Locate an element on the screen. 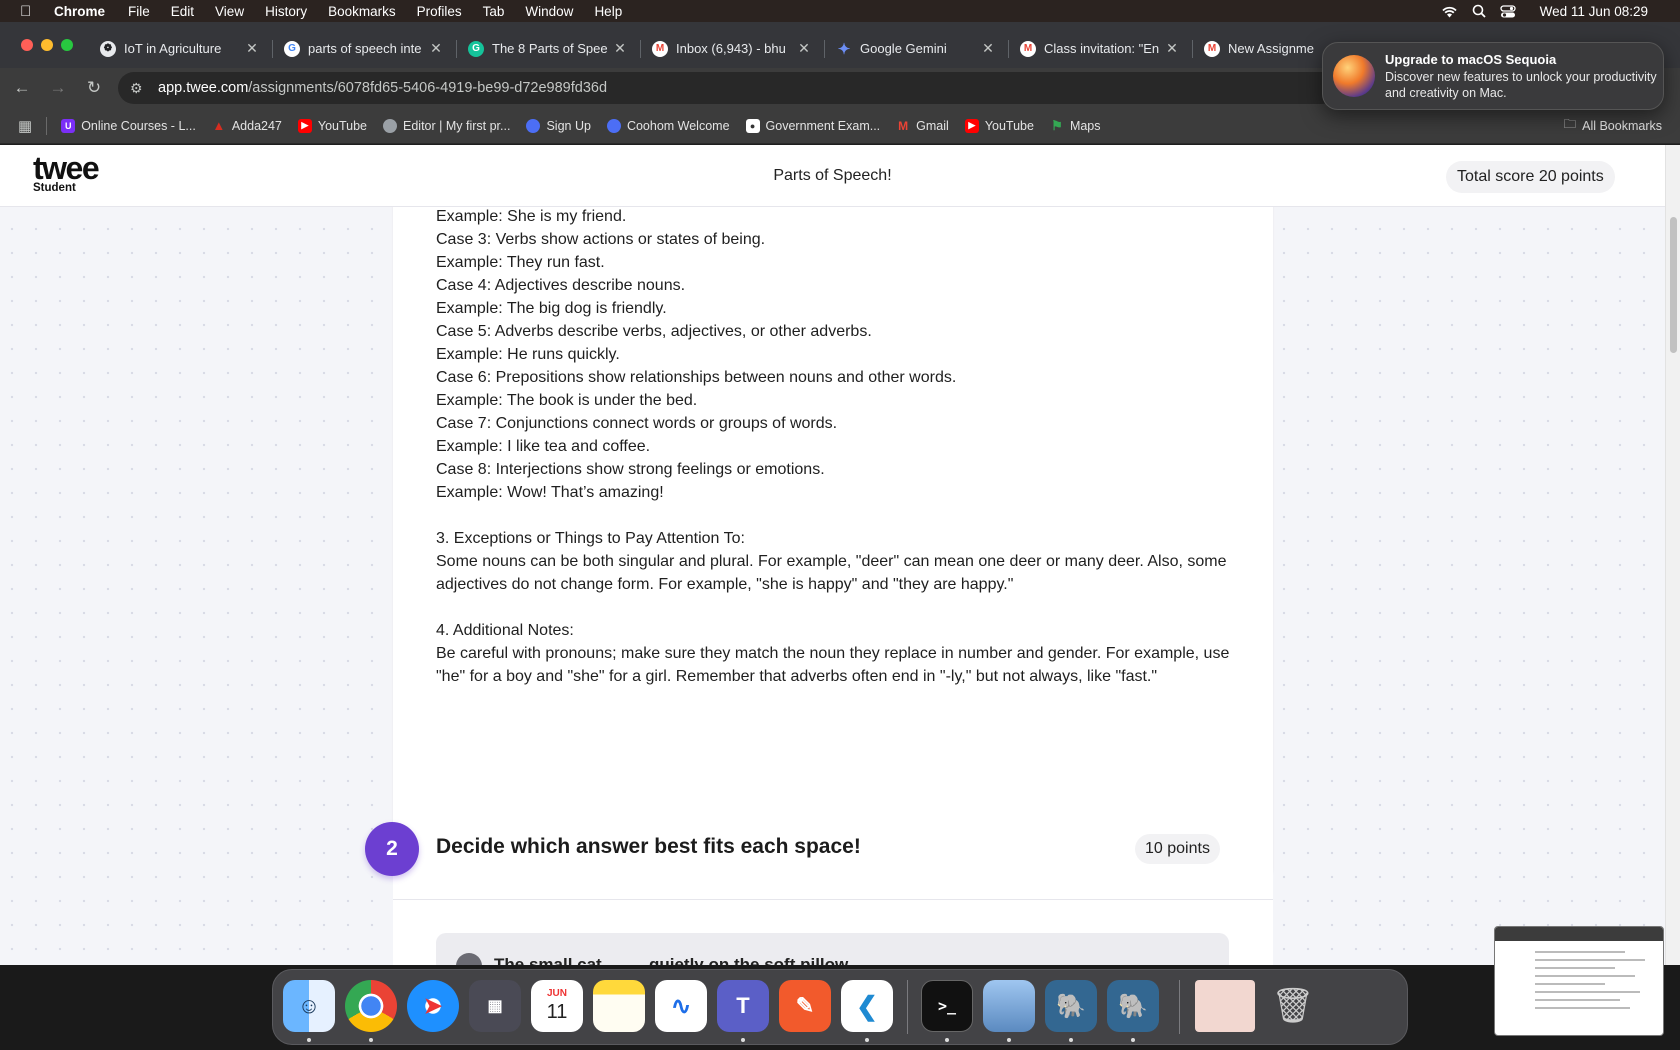  browser-tab: ❁ IoT in Agriculture ✕ is located at coordinates (180, 48).